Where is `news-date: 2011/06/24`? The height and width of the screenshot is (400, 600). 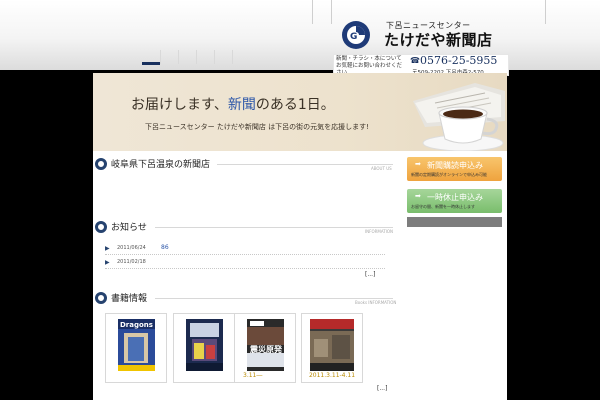
news-date: 2011/06/24 is located at coordinates (131, 248).